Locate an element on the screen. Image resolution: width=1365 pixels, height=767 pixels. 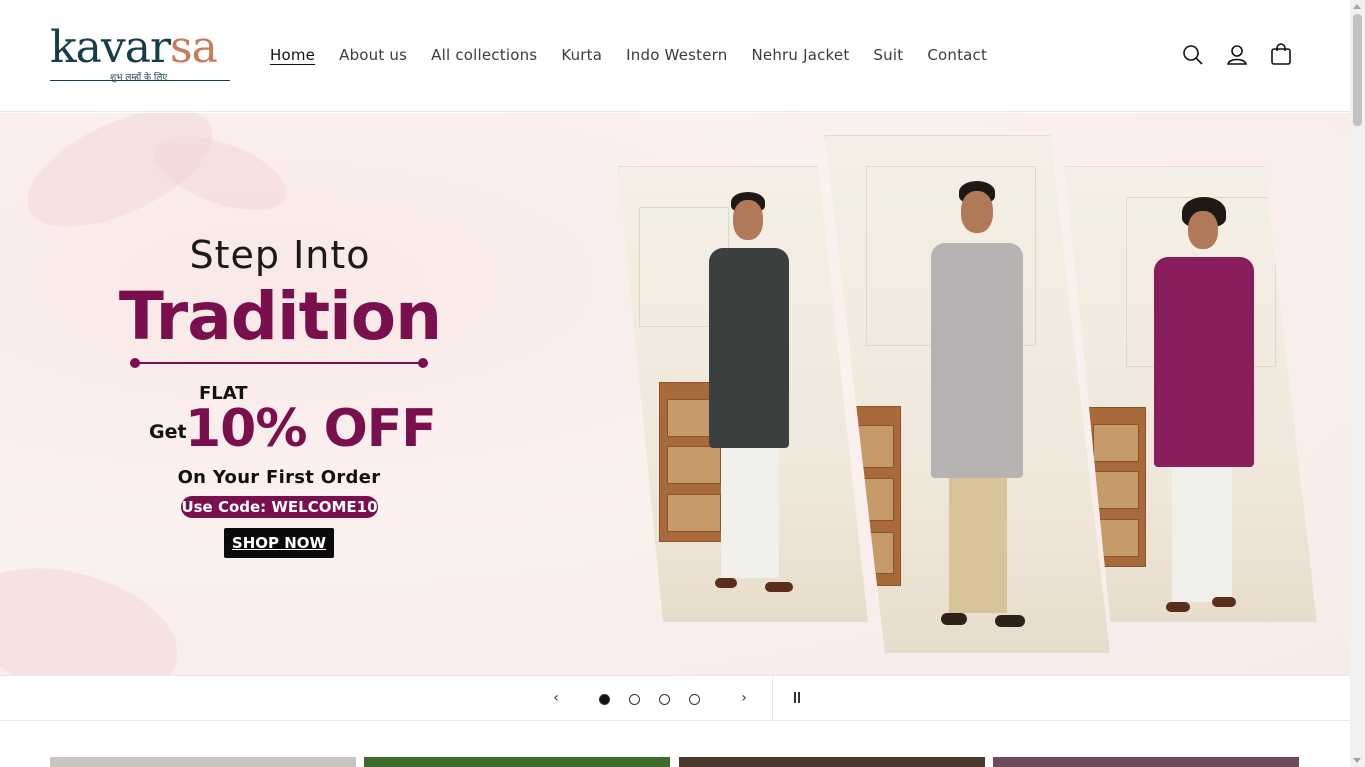
hero-photo-right is located at coordinates (1191, 394).